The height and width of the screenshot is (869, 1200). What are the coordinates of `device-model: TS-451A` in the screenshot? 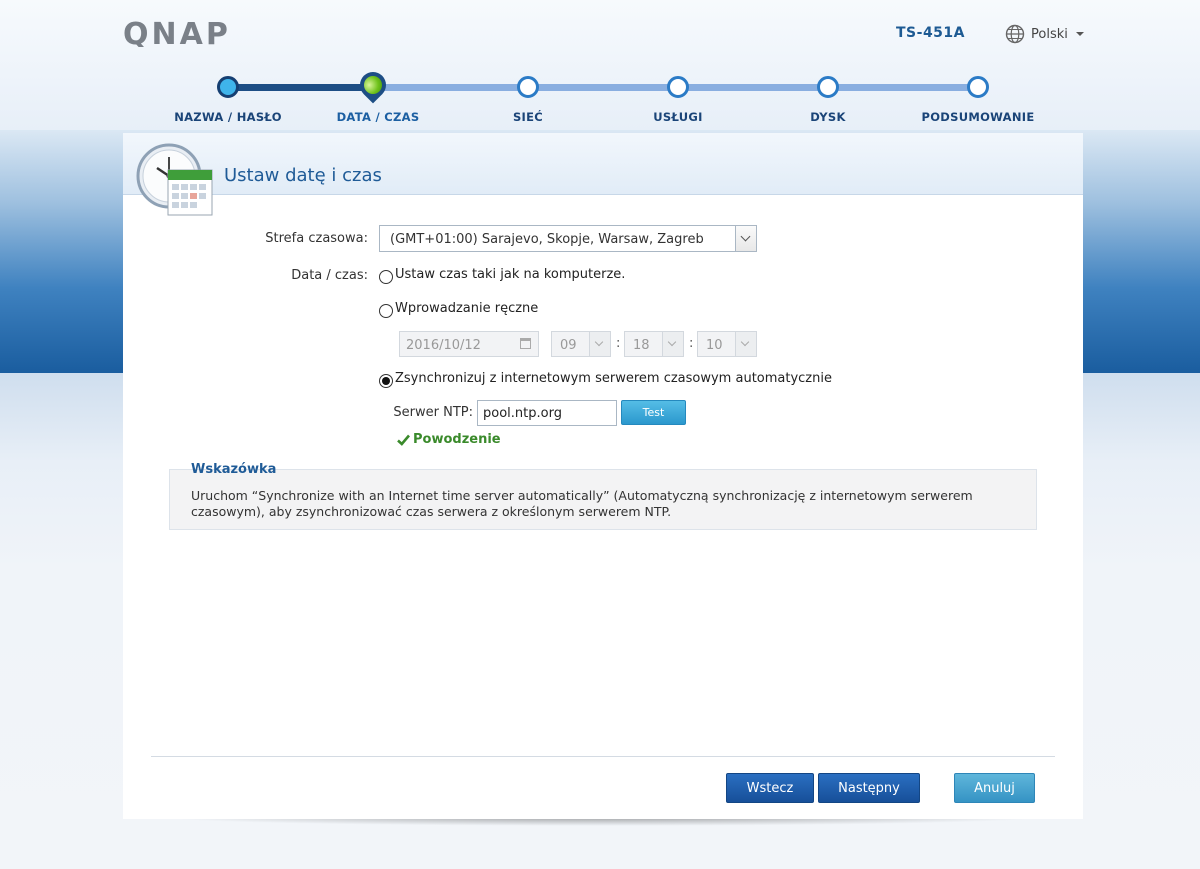 It's located at (931, 33).